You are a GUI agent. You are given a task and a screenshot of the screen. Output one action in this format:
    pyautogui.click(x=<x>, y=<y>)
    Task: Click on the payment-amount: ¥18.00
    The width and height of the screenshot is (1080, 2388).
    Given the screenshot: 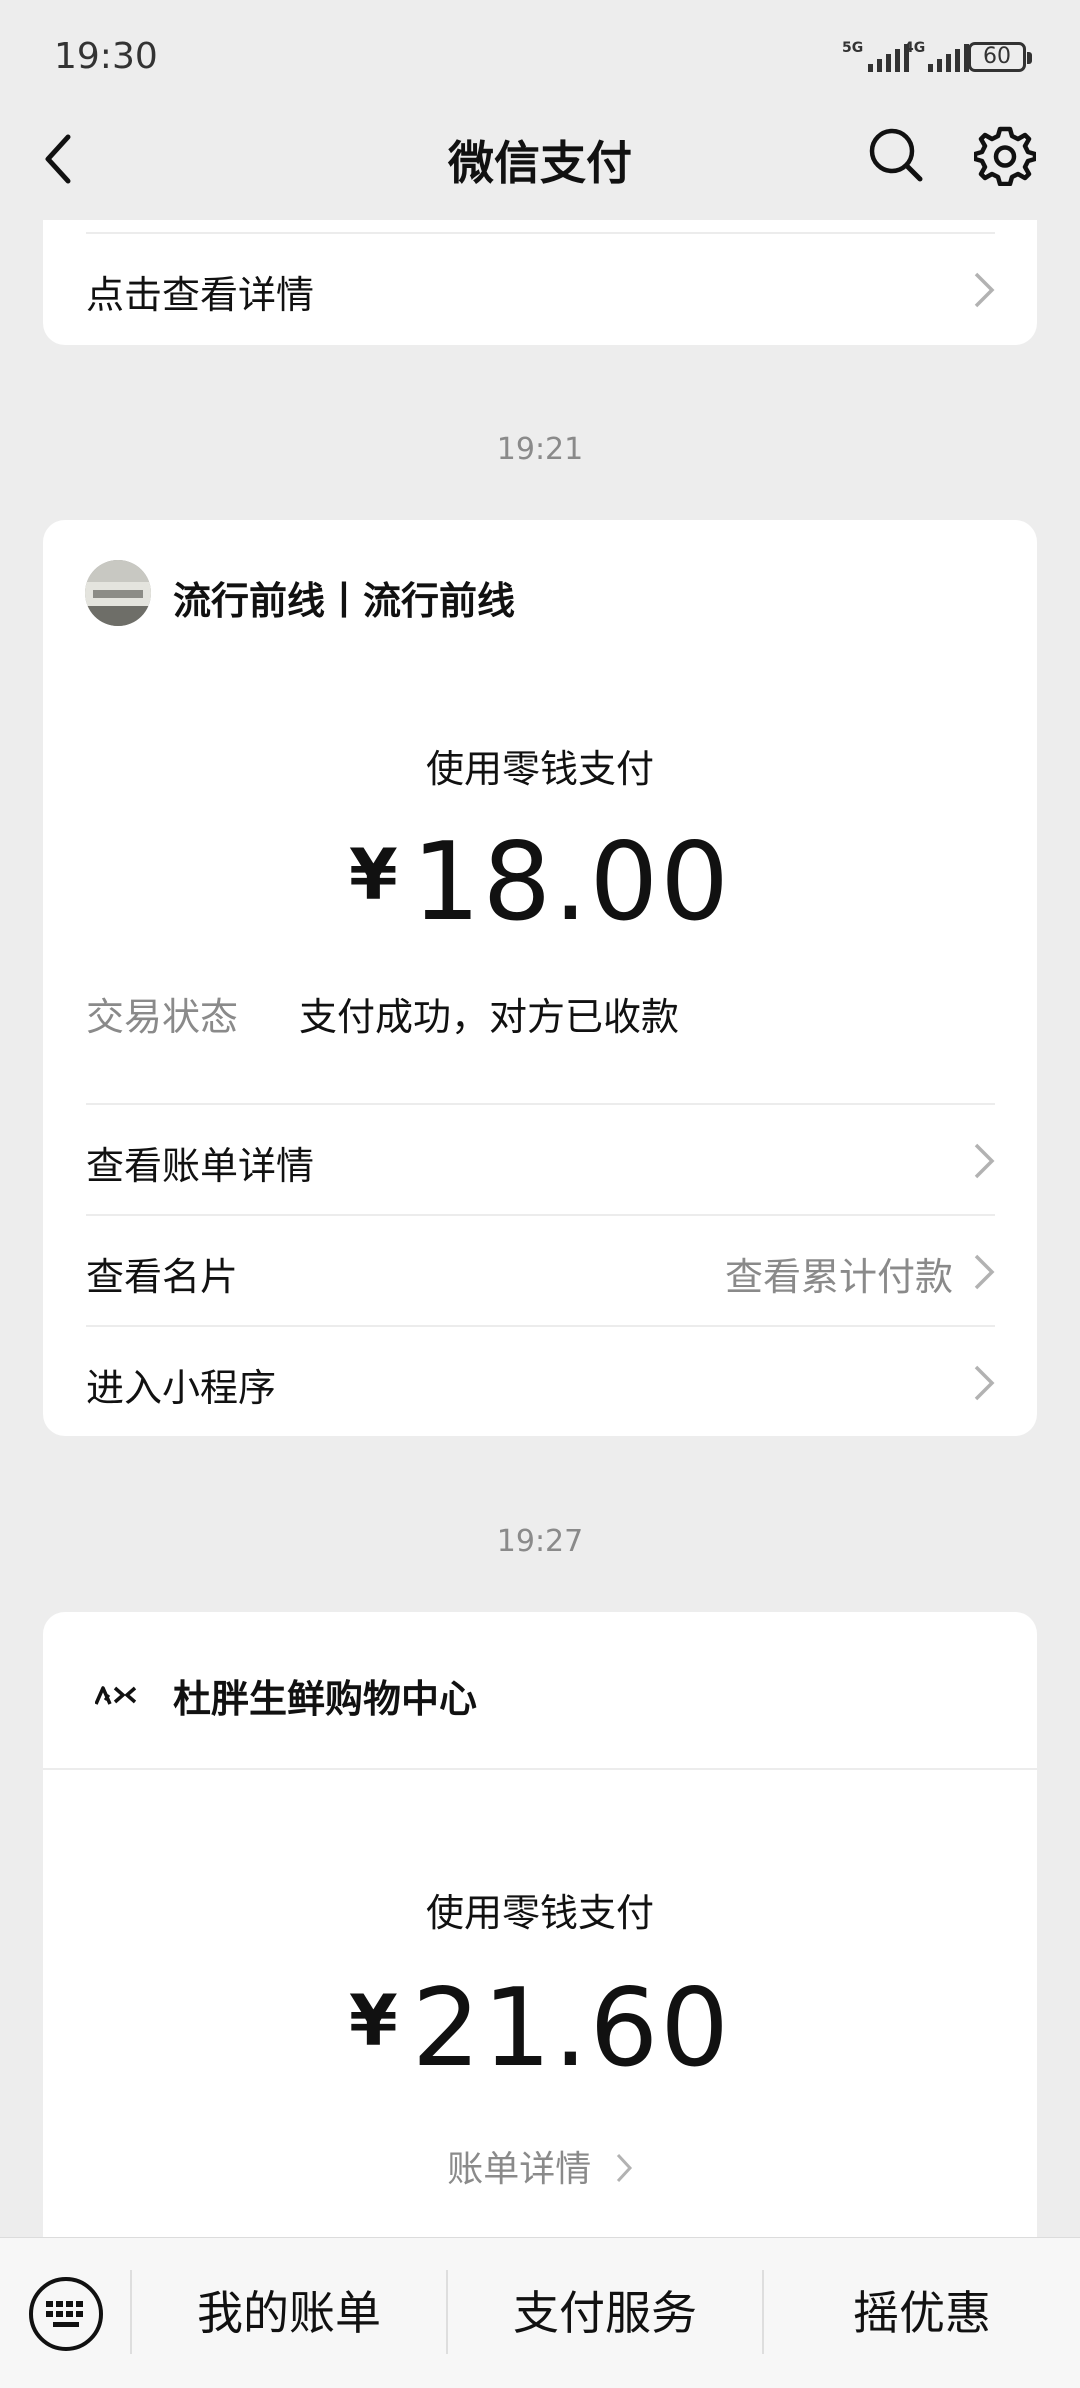 What is the action you would take?
    pyautogui.click(x=540, y=882)
    